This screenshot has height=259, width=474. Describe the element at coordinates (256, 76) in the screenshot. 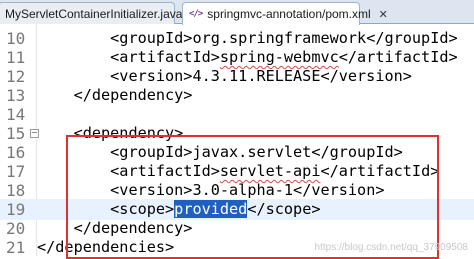

I see `tag-content: 4.3.11.RELEASE` at that location.